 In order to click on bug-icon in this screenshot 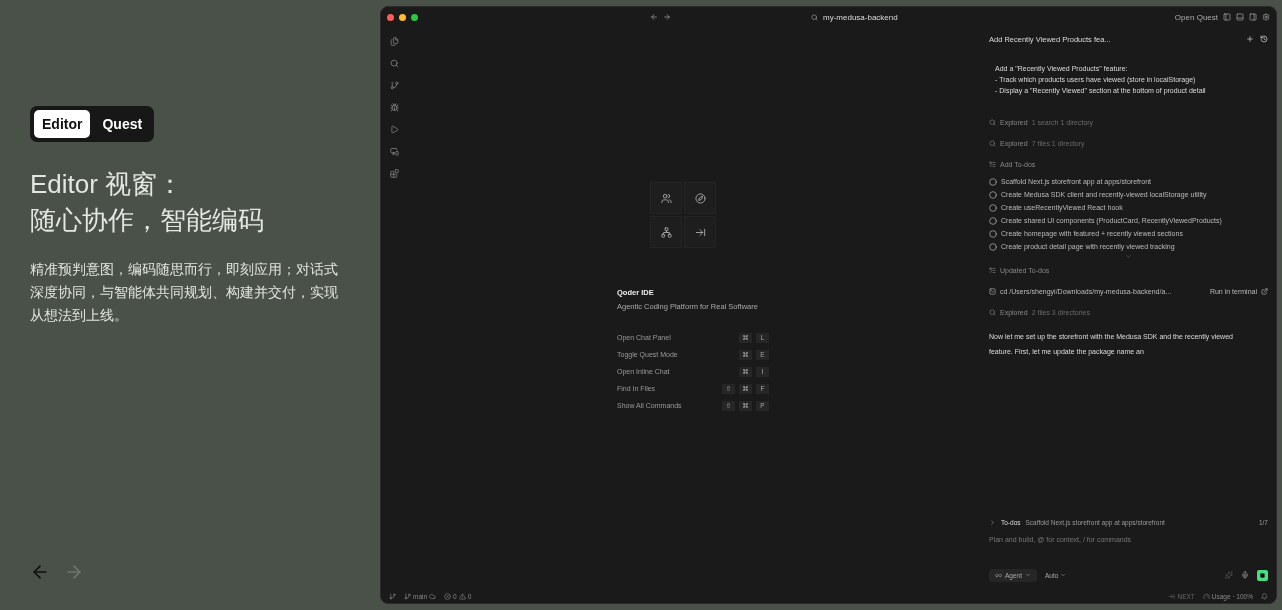, I will do `click(394, 107)`.